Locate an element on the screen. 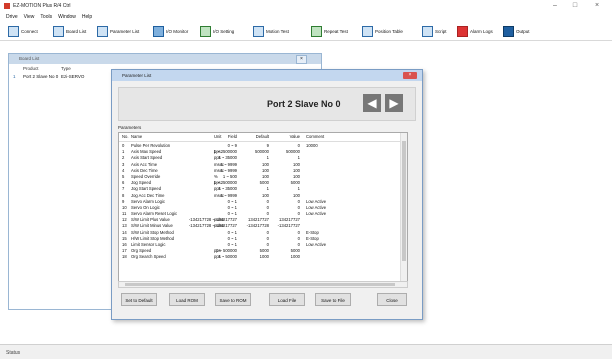 Image resolution: width=612 pixels, height=359 pixels. menu-tools: Tools is located at coordinates (46, 17).